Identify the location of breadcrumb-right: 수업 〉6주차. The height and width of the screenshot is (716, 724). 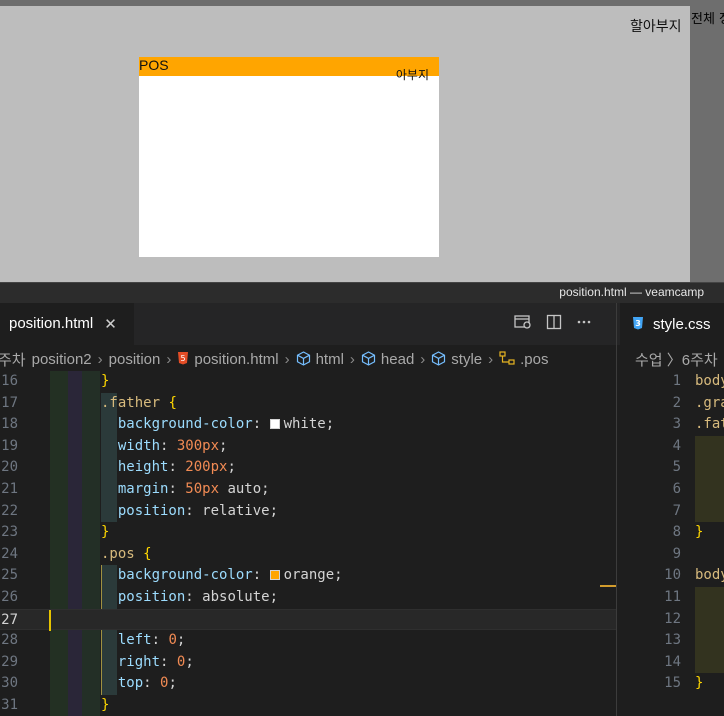
(670, 358).